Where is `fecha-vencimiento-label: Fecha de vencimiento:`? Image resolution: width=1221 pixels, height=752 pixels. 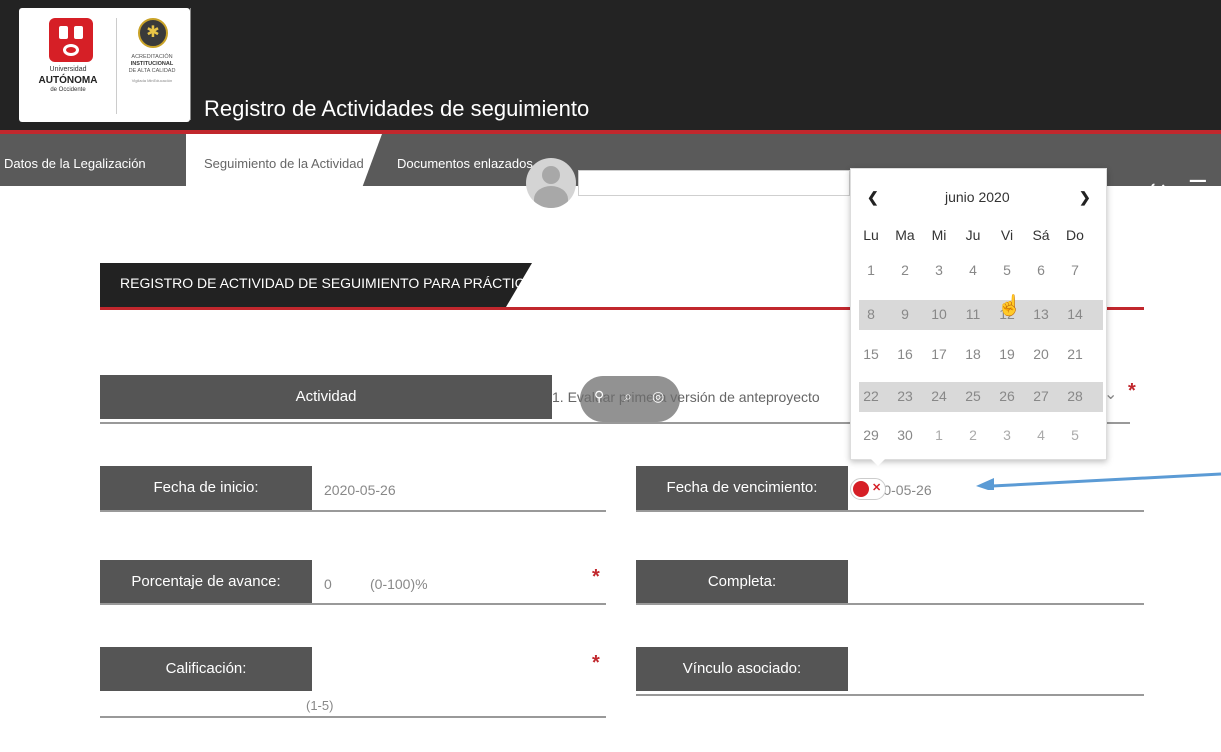
fecha-vencimiento-label: Fecha de vencimiento: is located at coordinates (742, 488).